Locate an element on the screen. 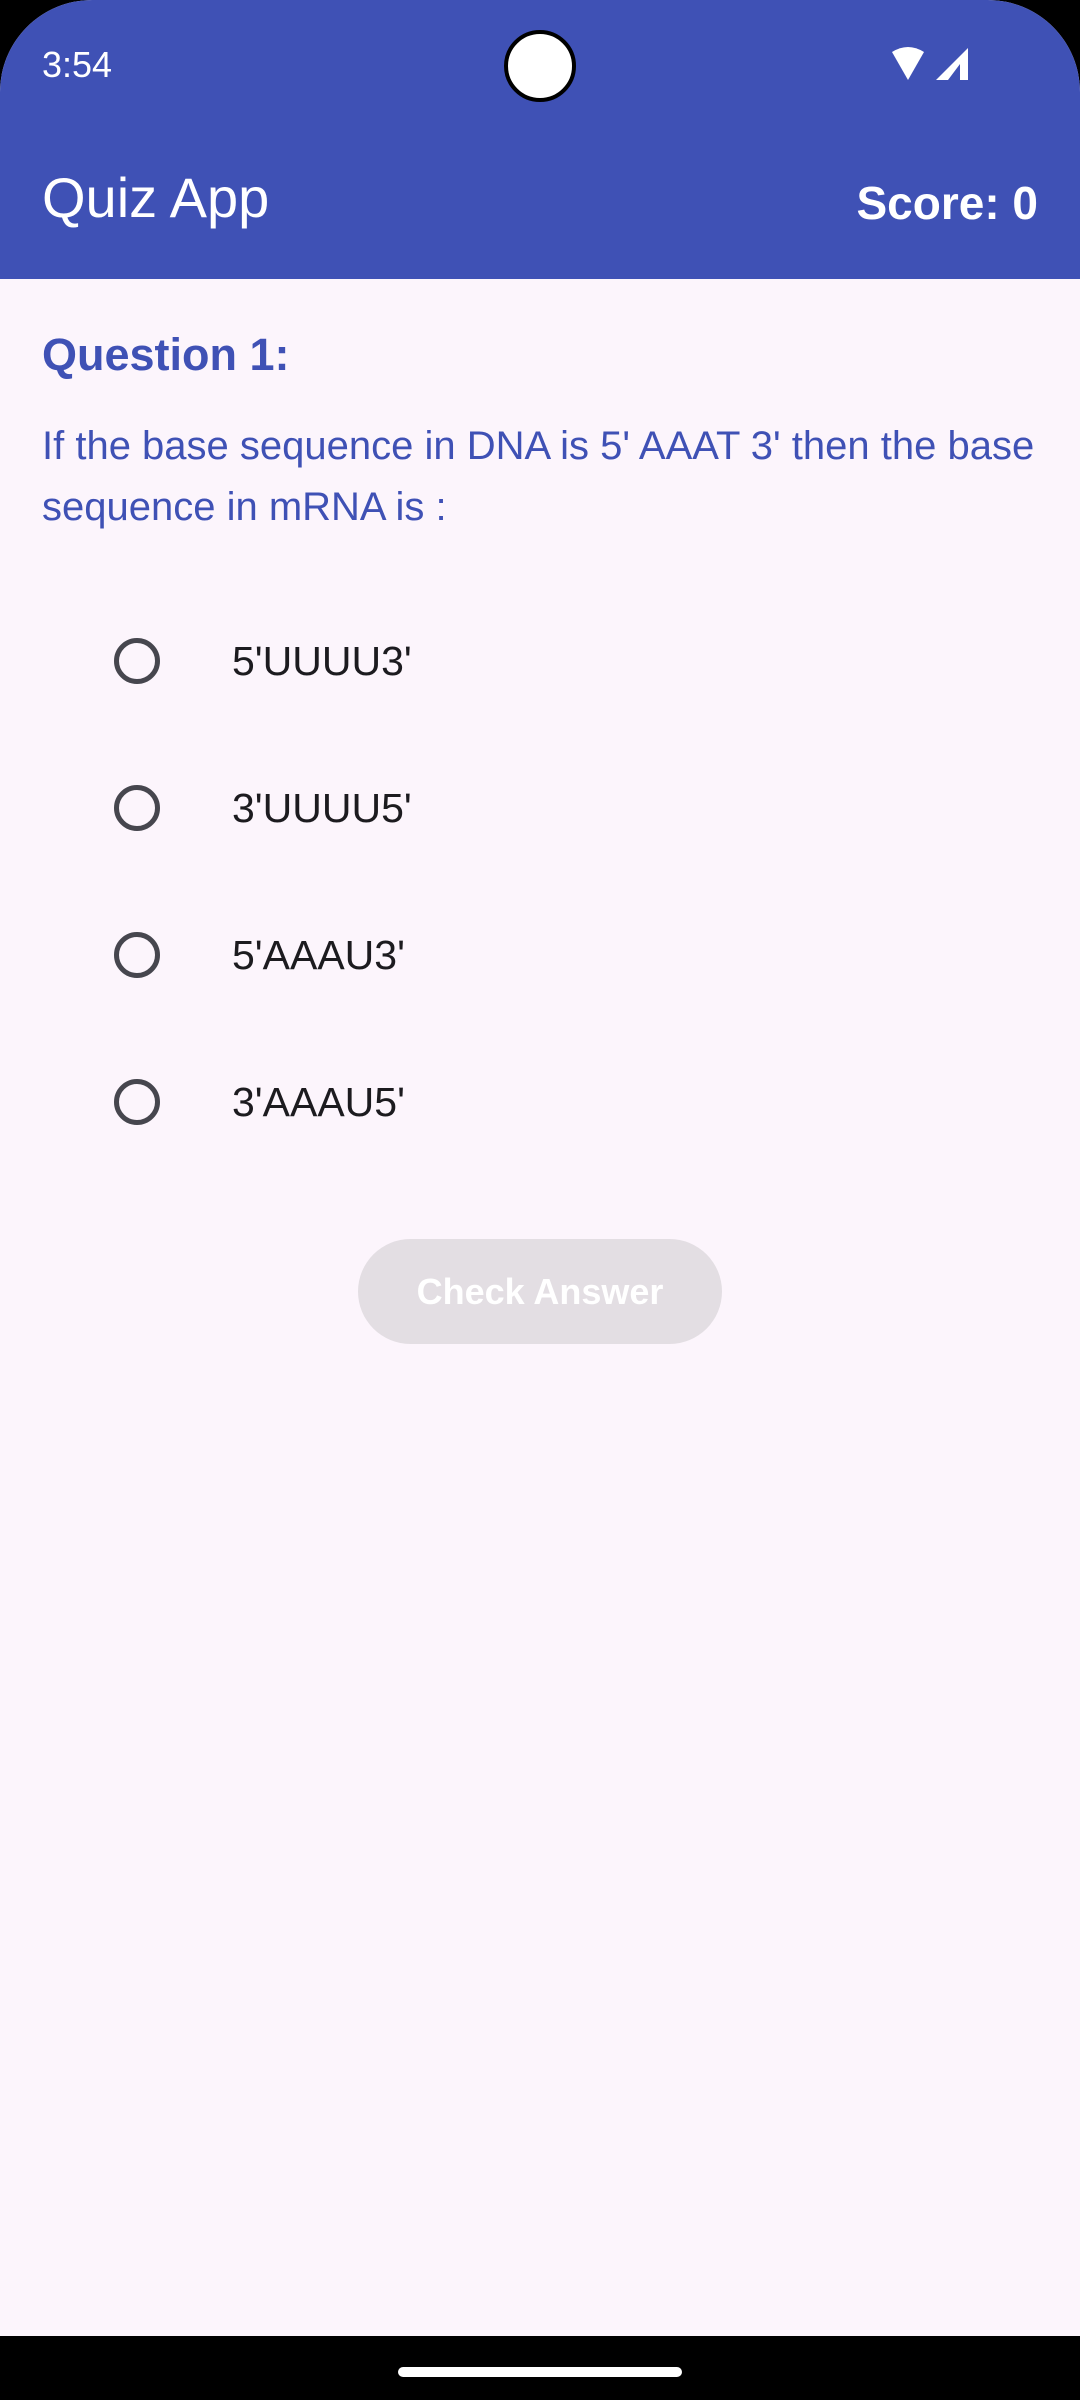 This screenshot has width=1080, height=2400. option-2: 3'UUUU5' is located at coordinates (440, 808).